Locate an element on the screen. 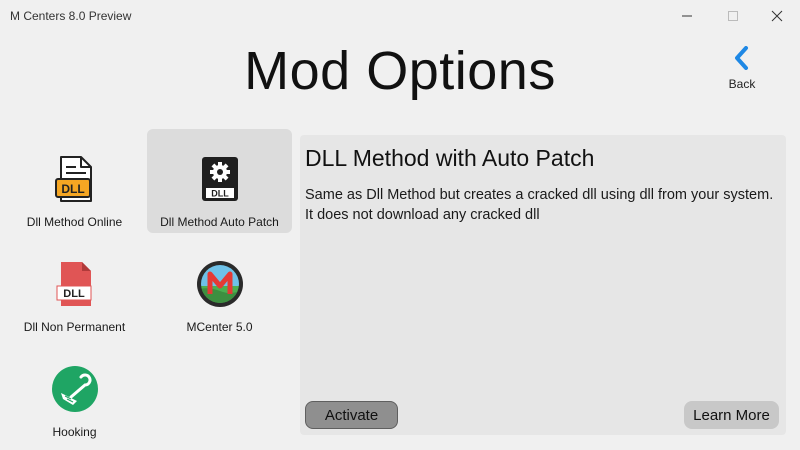  minimize-button is located at coordinates (687, 16).